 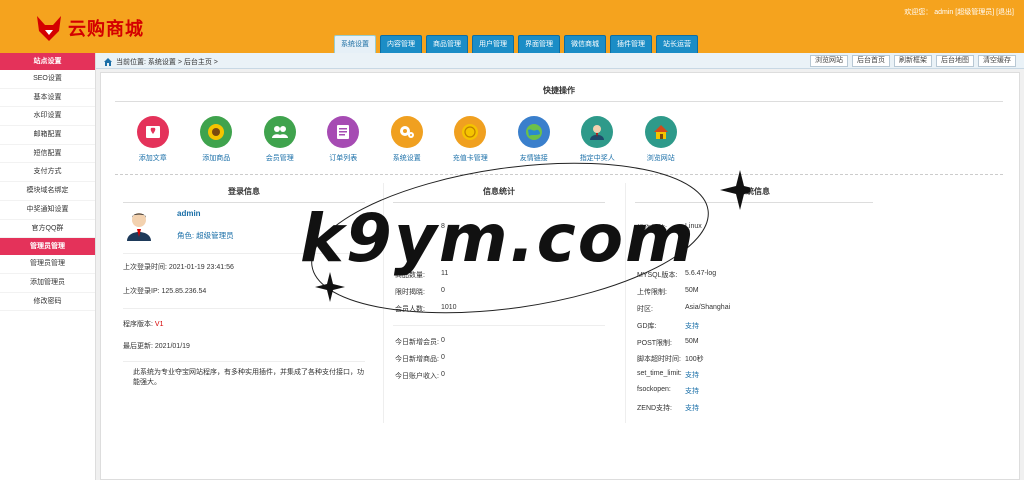 I want to click on quick-designate-winner: 指定中奖人, so click(x=598, y=139).